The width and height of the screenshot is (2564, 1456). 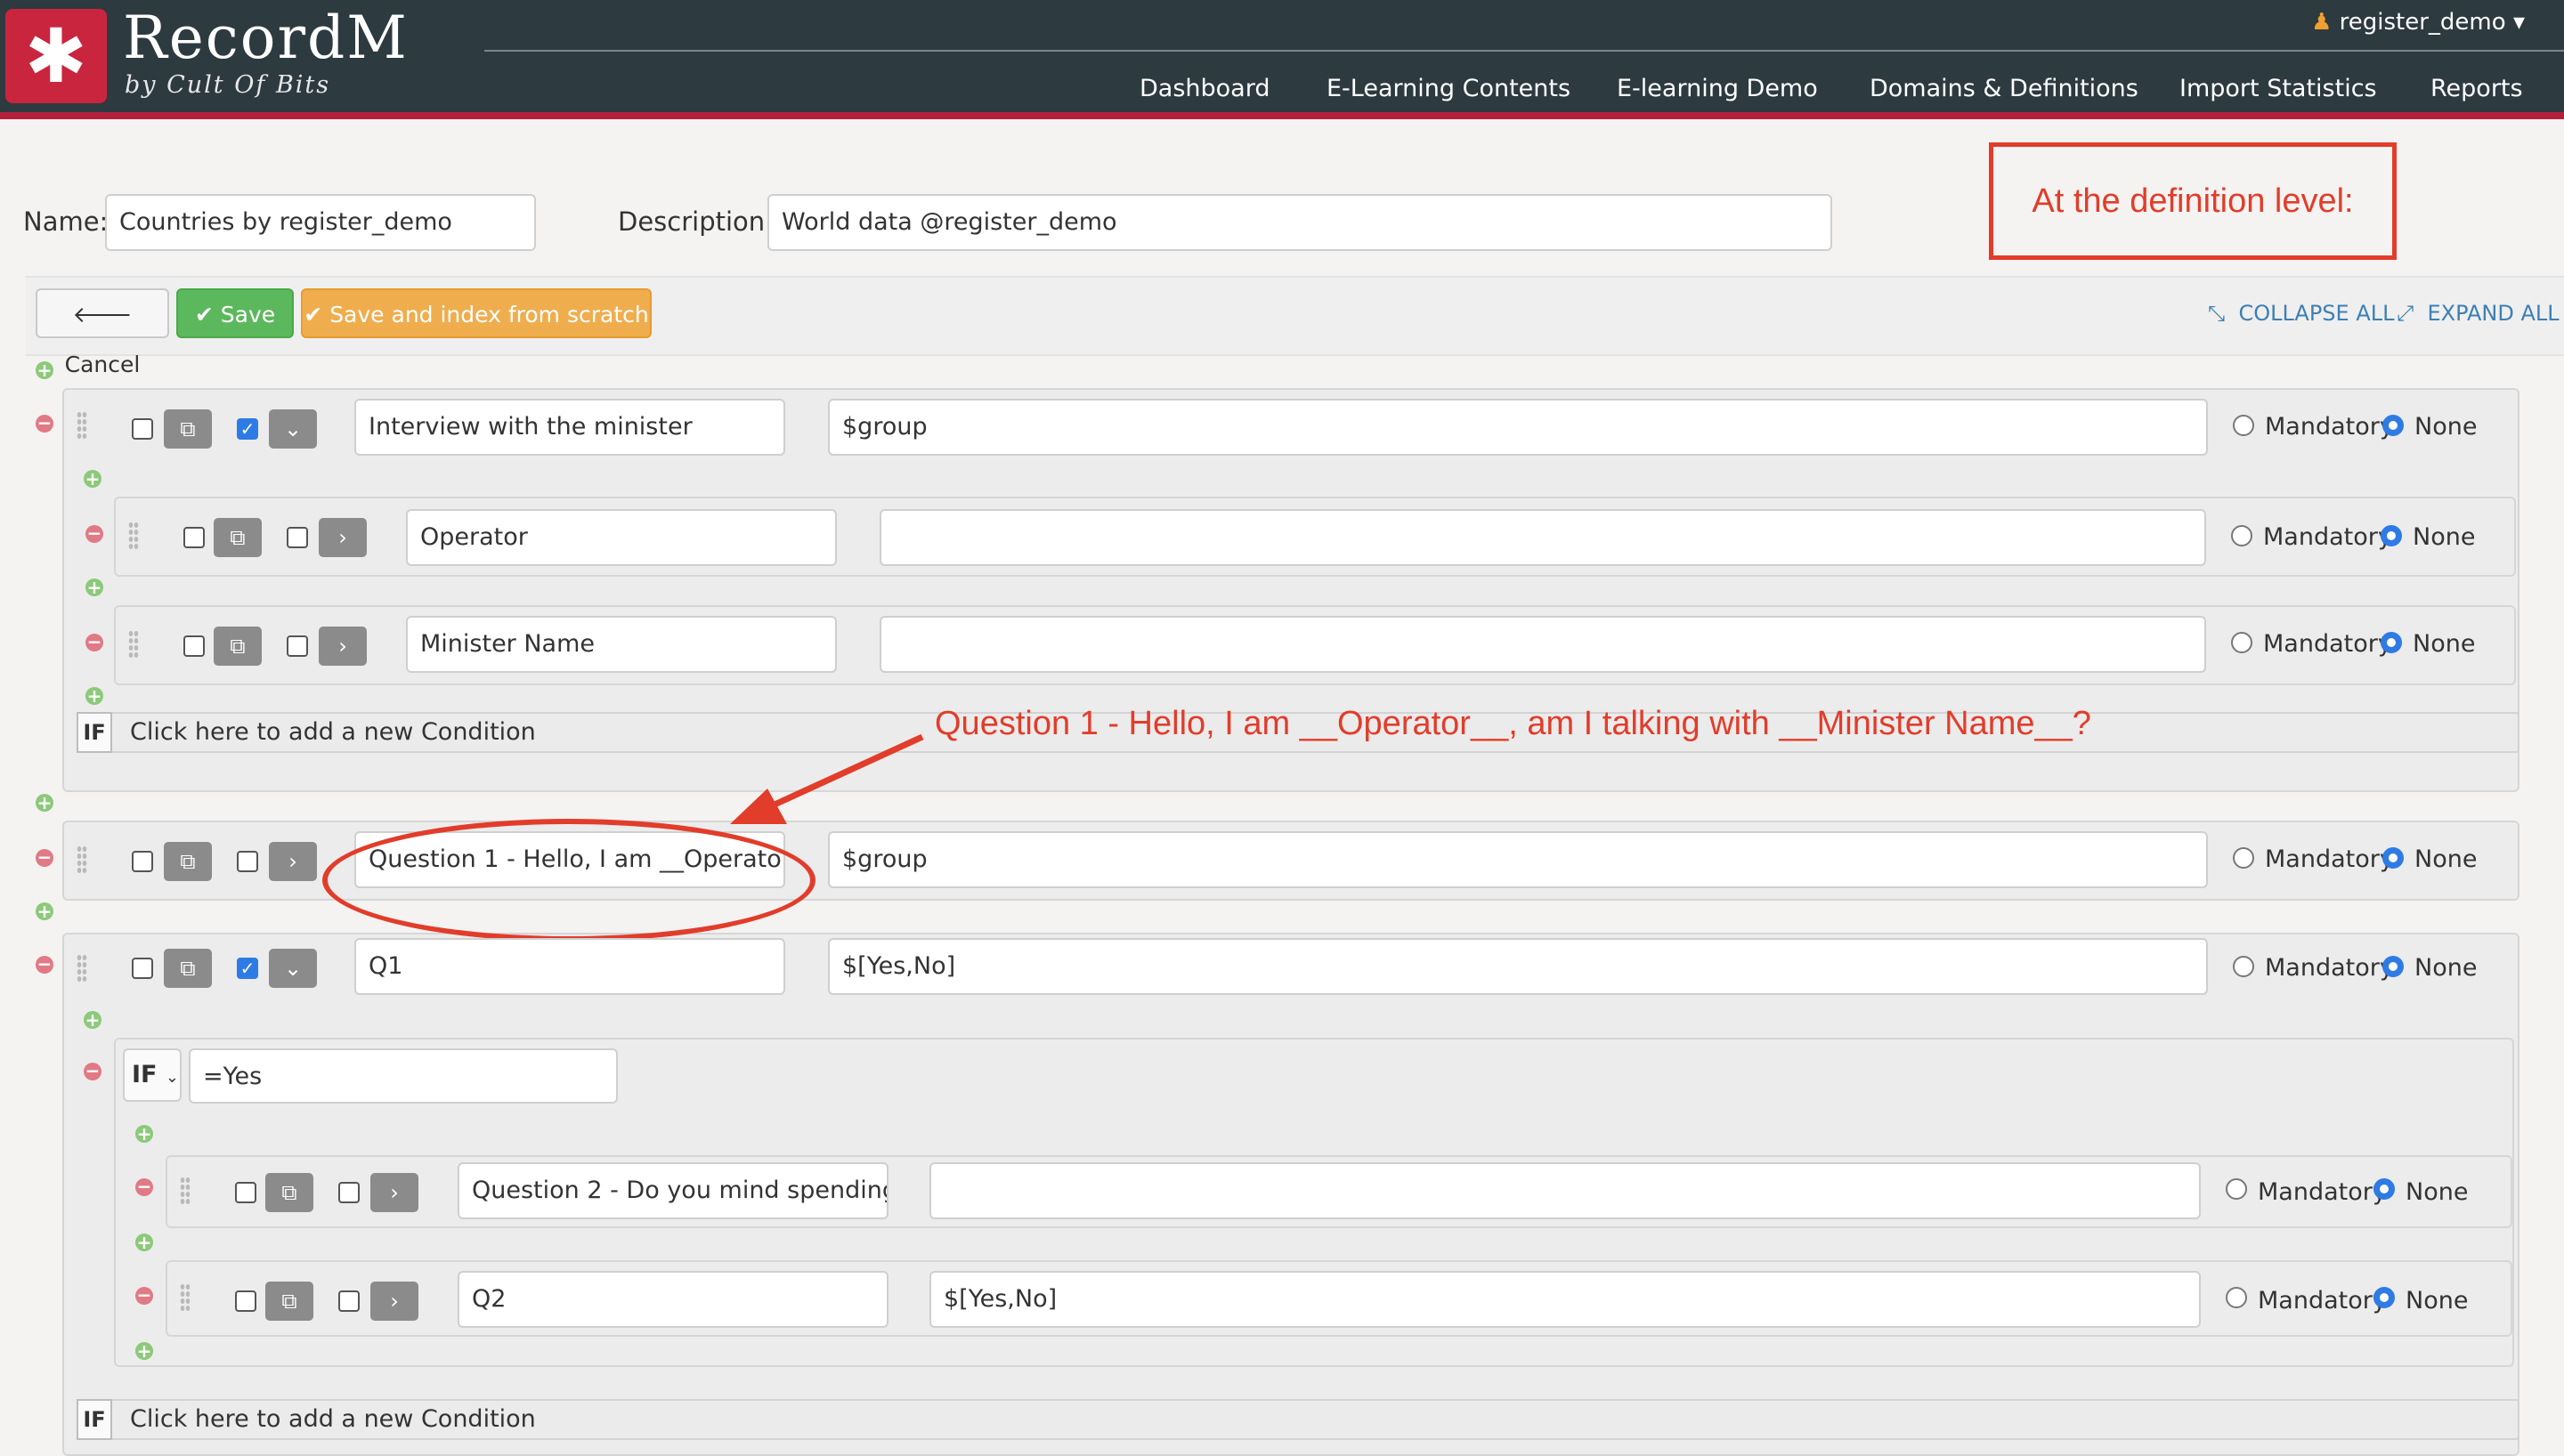 I want to click on nav-import-statistics: Import Statistics, so click(x=2278, y=88).